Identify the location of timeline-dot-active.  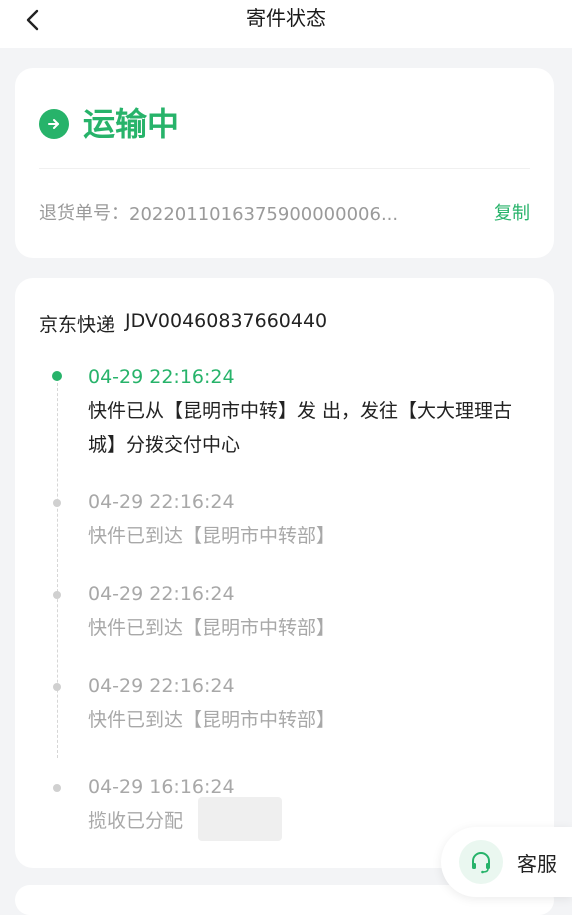
(57, 376).